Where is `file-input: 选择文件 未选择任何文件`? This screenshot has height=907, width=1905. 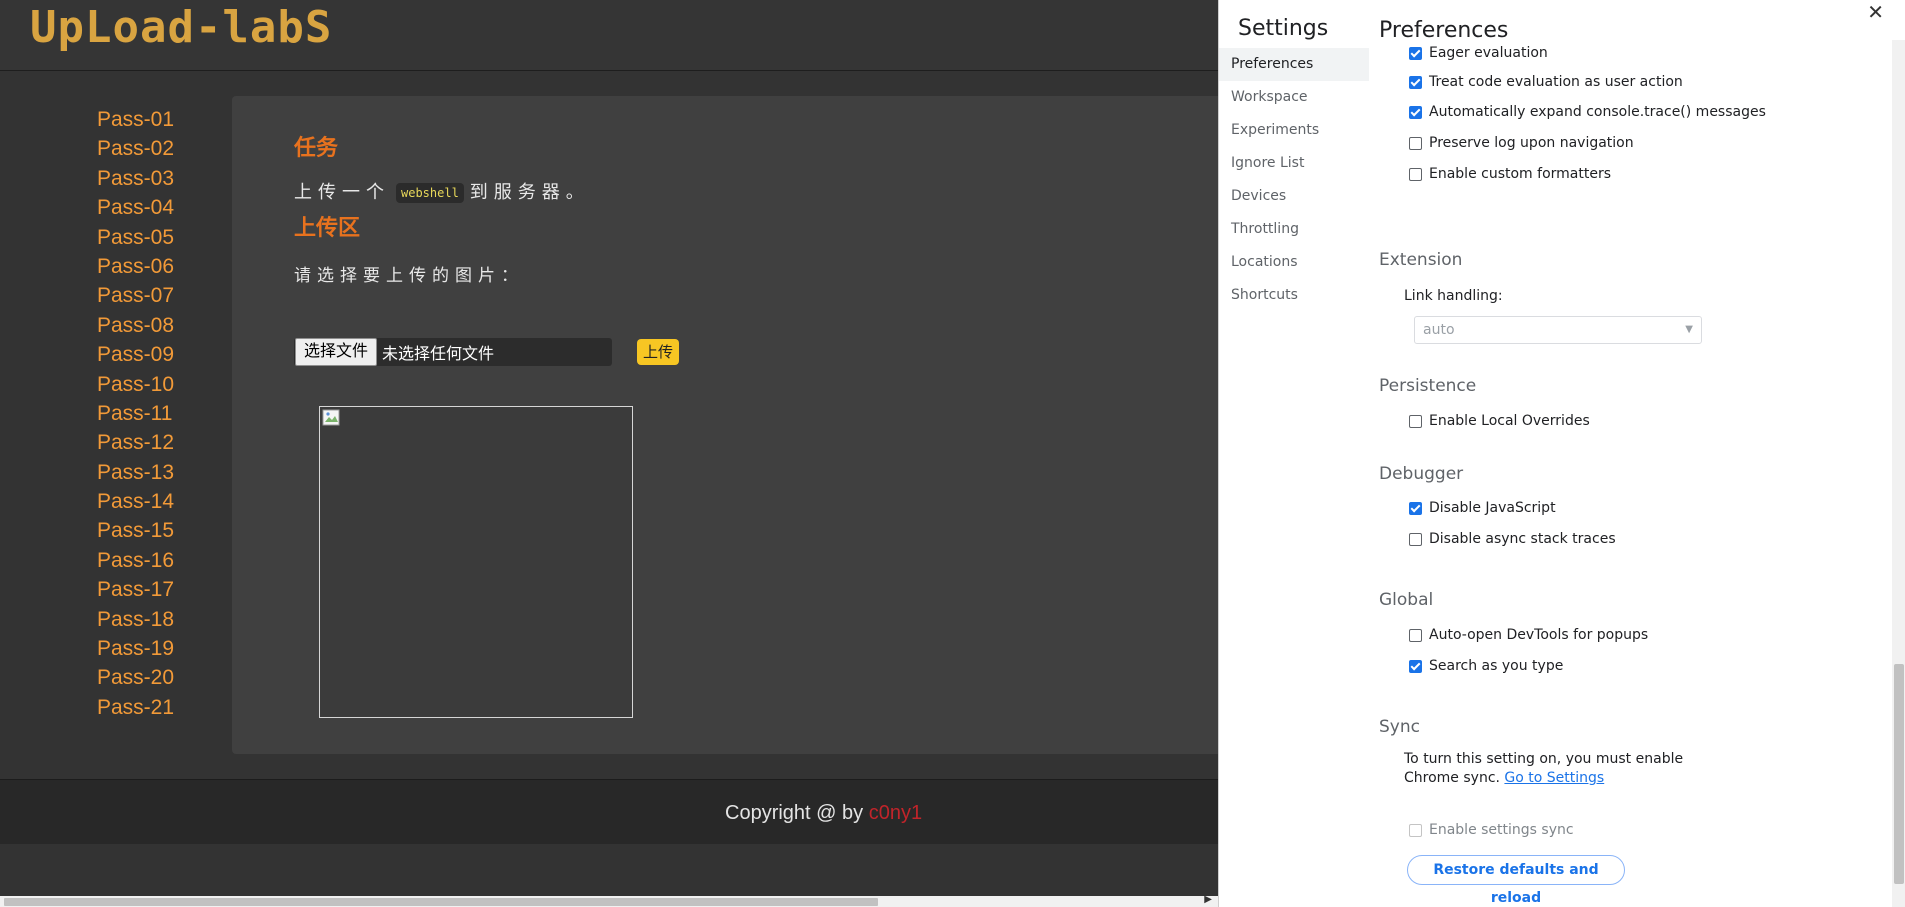
file-input: 选择文件 未选择任何文件 is located at coordinates (453, 352).